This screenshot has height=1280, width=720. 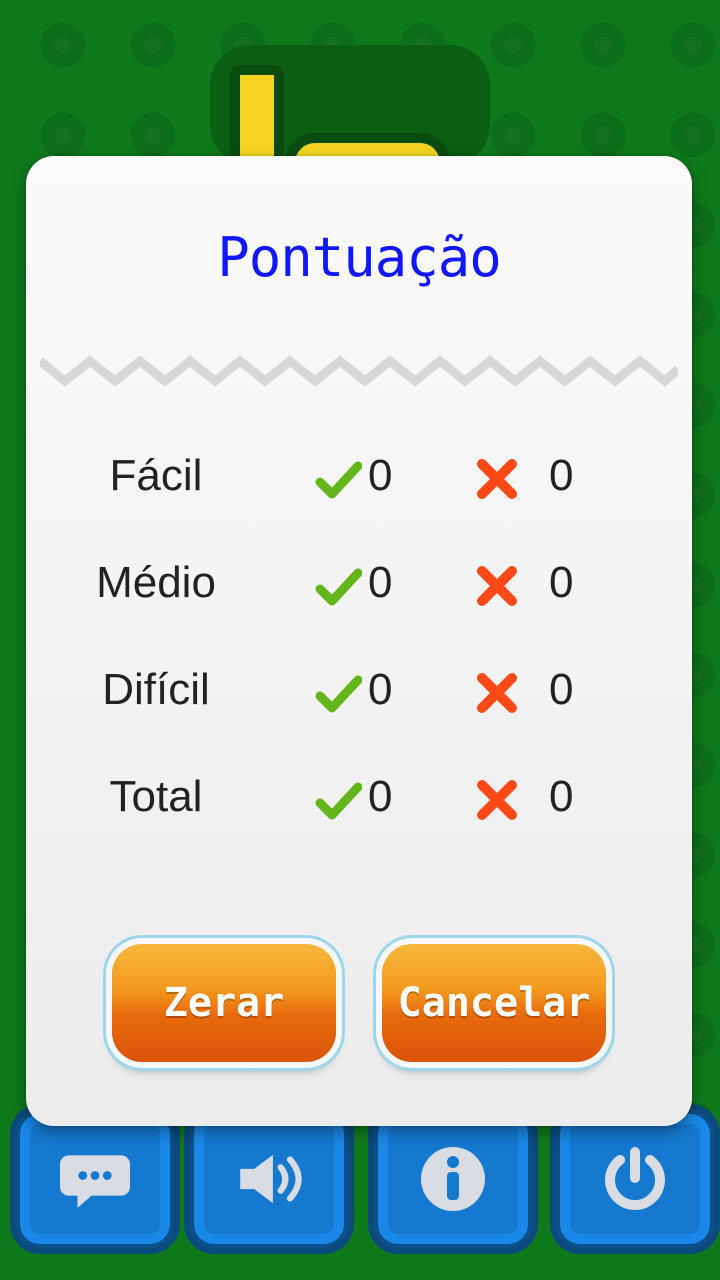 I want to click on score-row-hard: Difícil 0 0, so click(x=359, y=695).